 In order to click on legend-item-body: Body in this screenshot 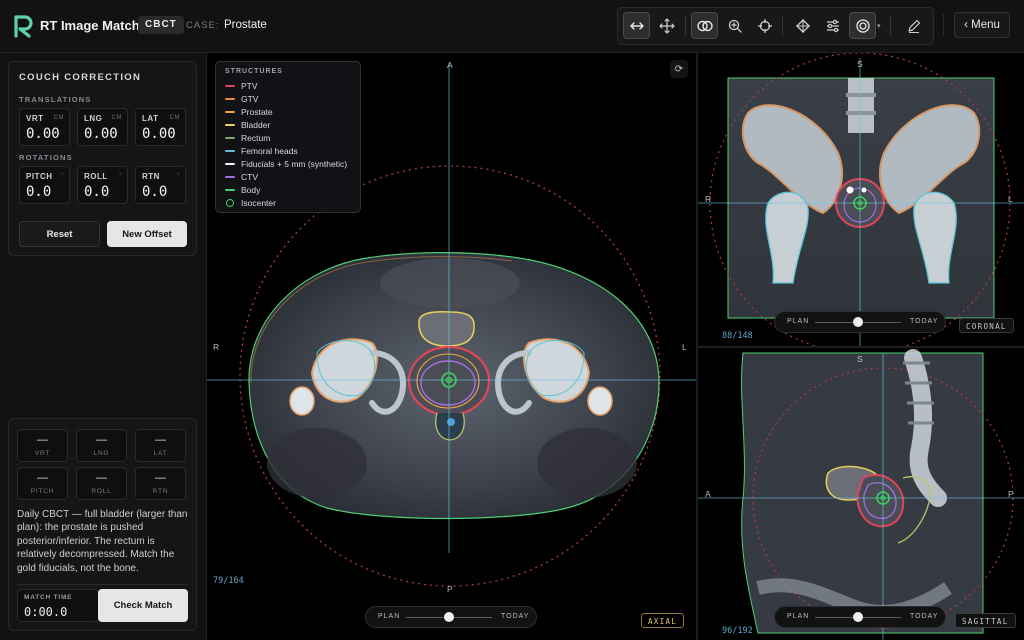, I will do `click(242, 190)`.